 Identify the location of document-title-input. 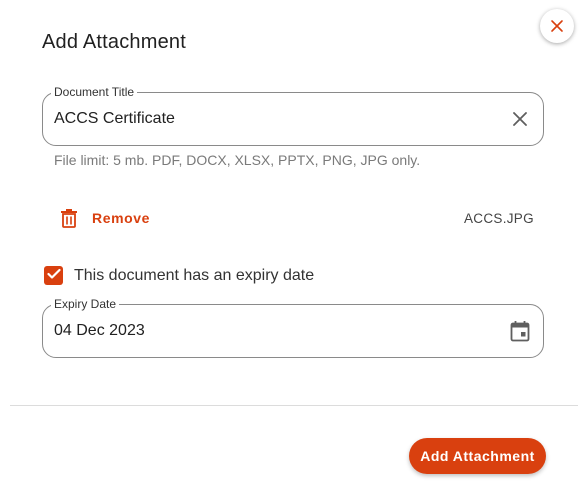
(269, 119).